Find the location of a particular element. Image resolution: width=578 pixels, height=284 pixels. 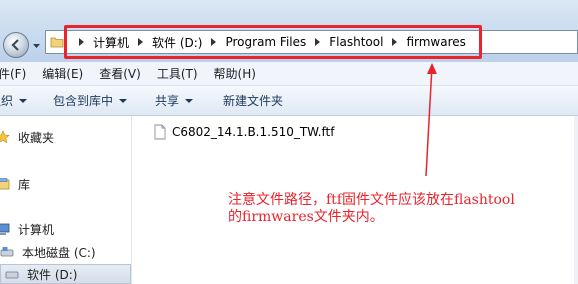

menu-edit: 编辑(E) is located at coordinates (62, 73).